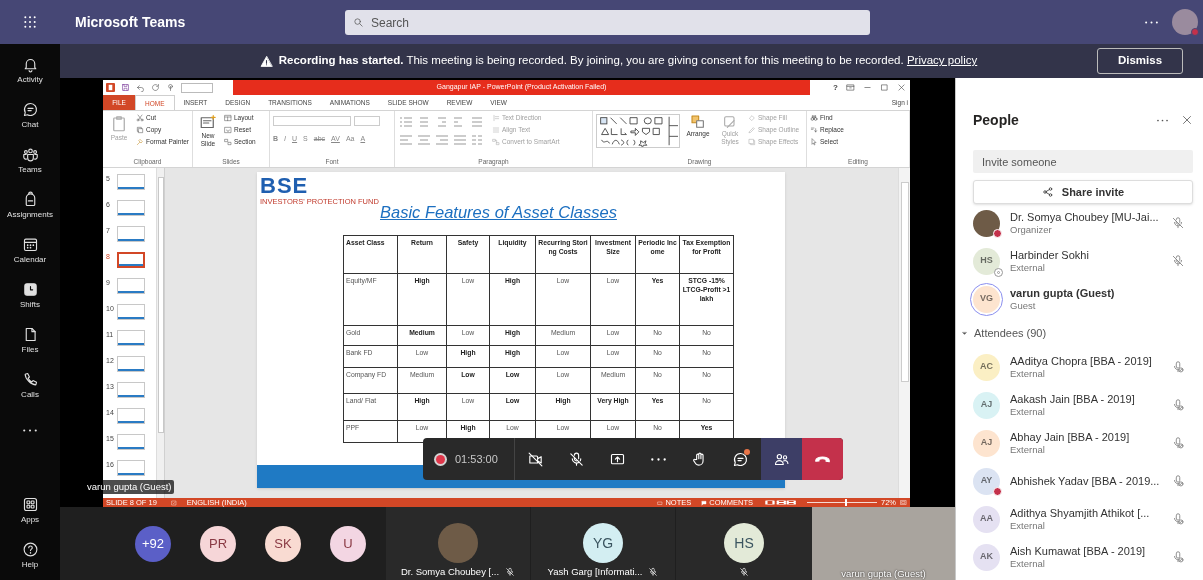 This screenshot has height=580, width=1203. Describe the element at coordinates (30, 250) in the screenshot. I see `rail-item: Calendar` at that location.